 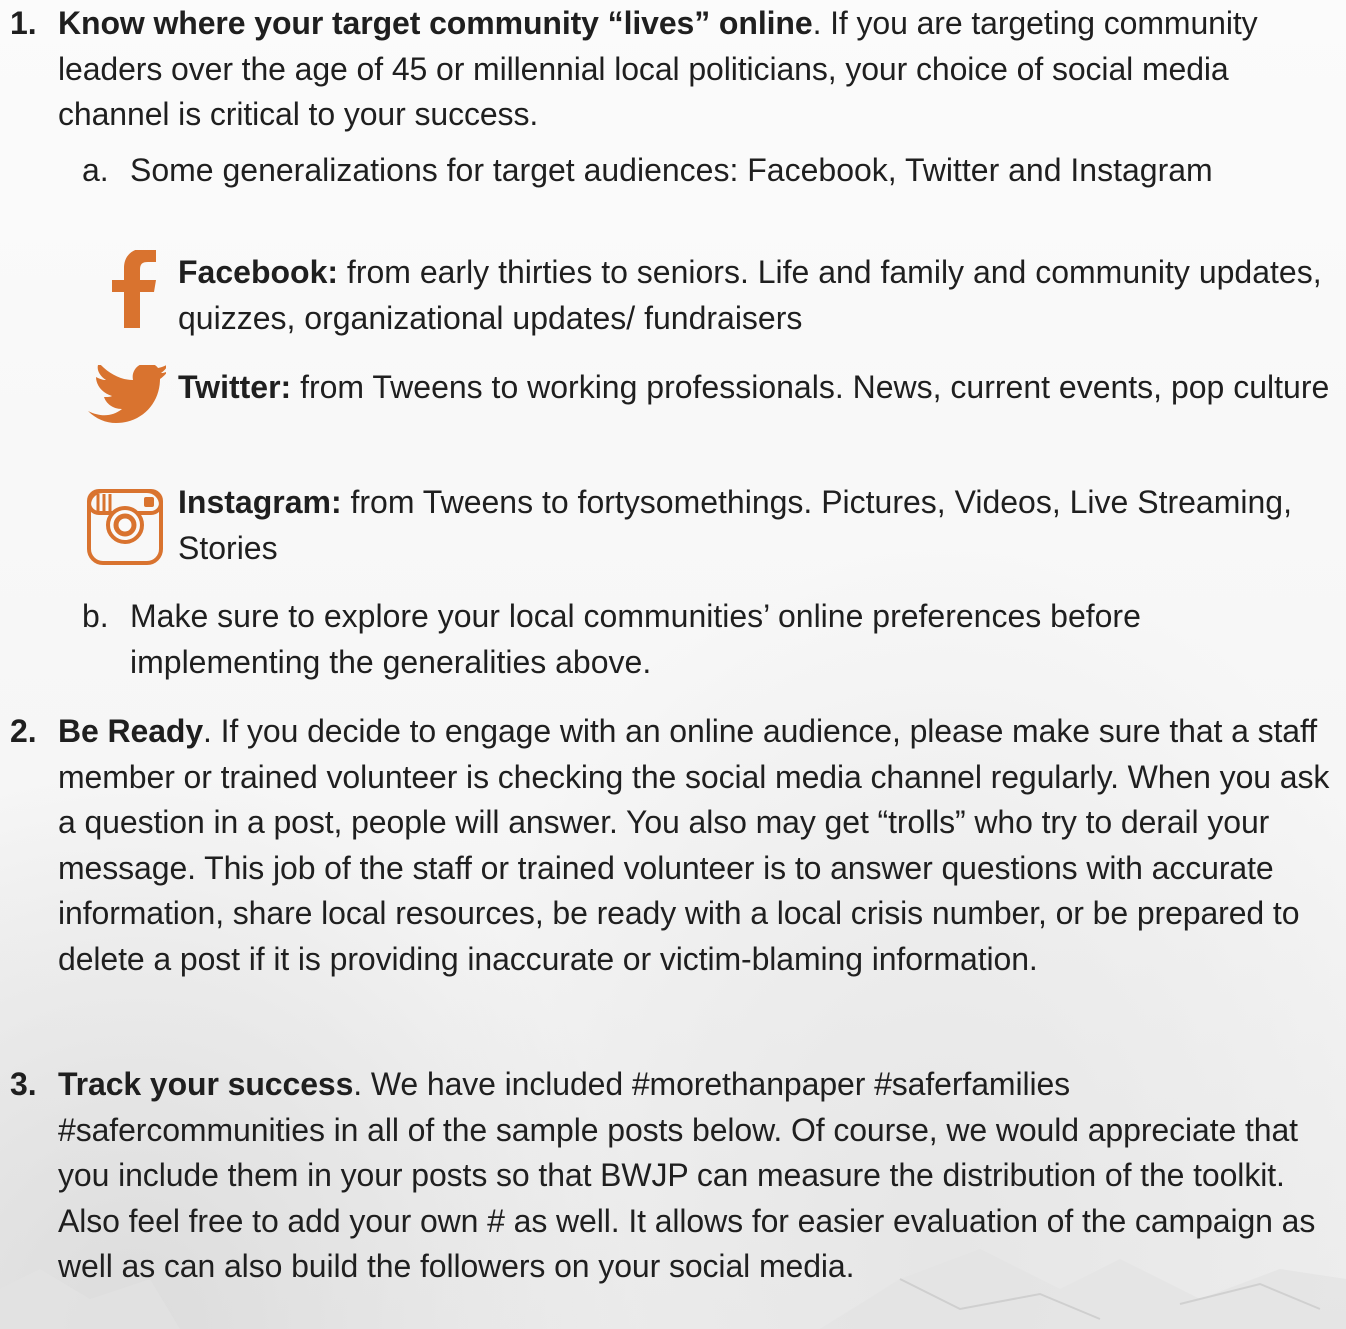 What do you see at coordinates (23, 1084) in the screenshot?
I see `list-number: 3.` at bounding box center [23, 1084].